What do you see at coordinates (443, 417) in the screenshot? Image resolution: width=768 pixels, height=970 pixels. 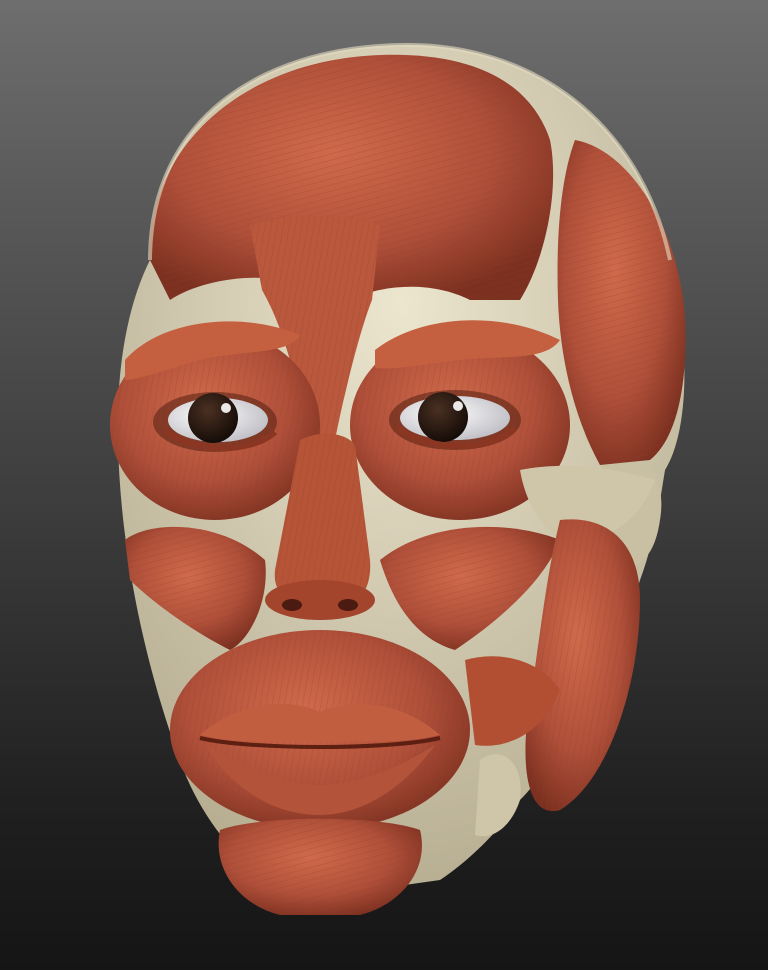 I see `iris-right` at bounding box center [443, 417].